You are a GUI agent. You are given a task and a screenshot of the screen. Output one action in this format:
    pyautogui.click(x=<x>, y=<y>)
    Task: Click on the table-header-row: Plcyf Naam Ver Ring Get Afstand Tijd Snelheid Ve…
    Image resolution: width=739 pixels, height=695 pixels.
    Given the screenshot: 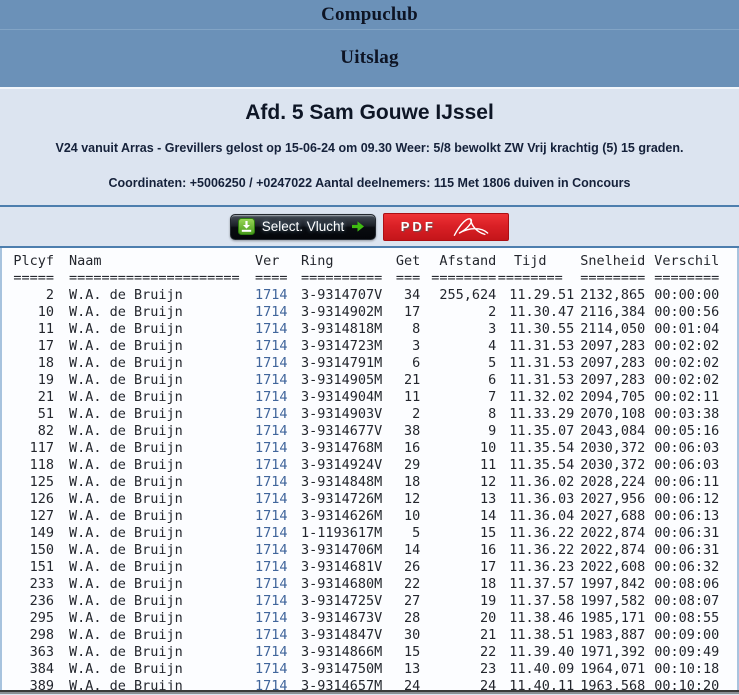 What is the action you would take?
    pyautogui.click(x=365, y=261)
    